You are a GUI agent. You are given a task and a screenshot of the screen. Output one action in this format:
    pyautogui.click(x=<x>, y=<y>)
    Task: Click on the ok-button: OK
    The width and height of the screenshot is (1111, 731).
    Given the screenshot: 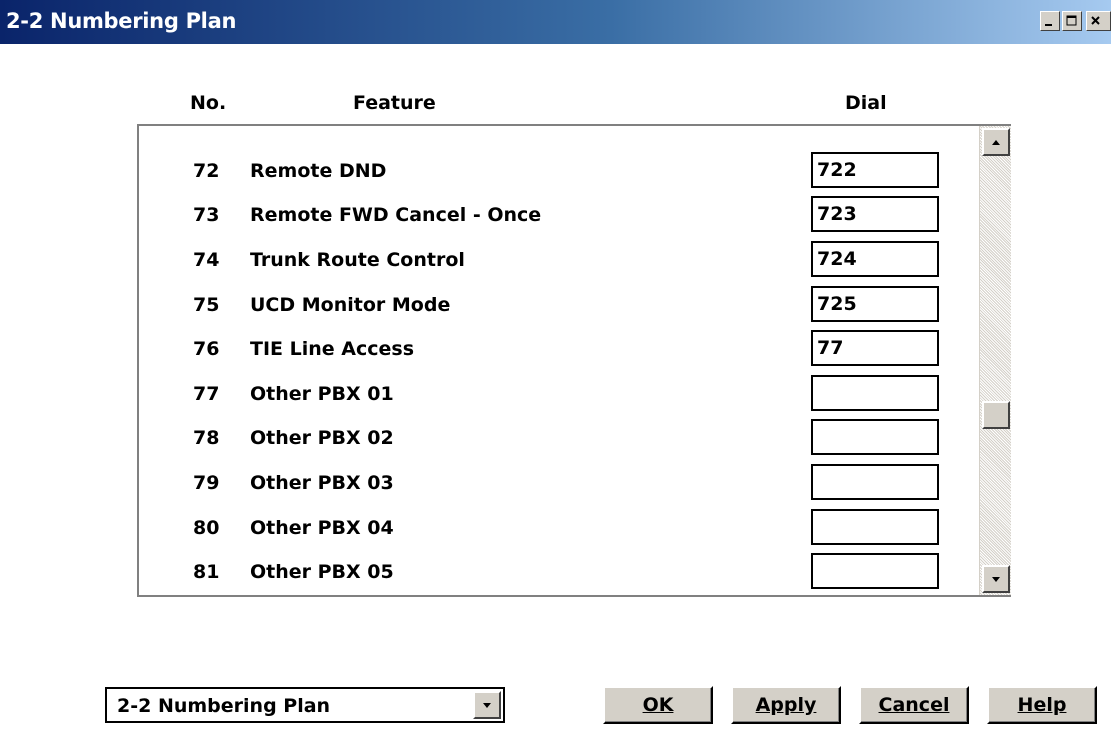 What is the action you would take?
    pyautogui.click(x=658, y=705)
    